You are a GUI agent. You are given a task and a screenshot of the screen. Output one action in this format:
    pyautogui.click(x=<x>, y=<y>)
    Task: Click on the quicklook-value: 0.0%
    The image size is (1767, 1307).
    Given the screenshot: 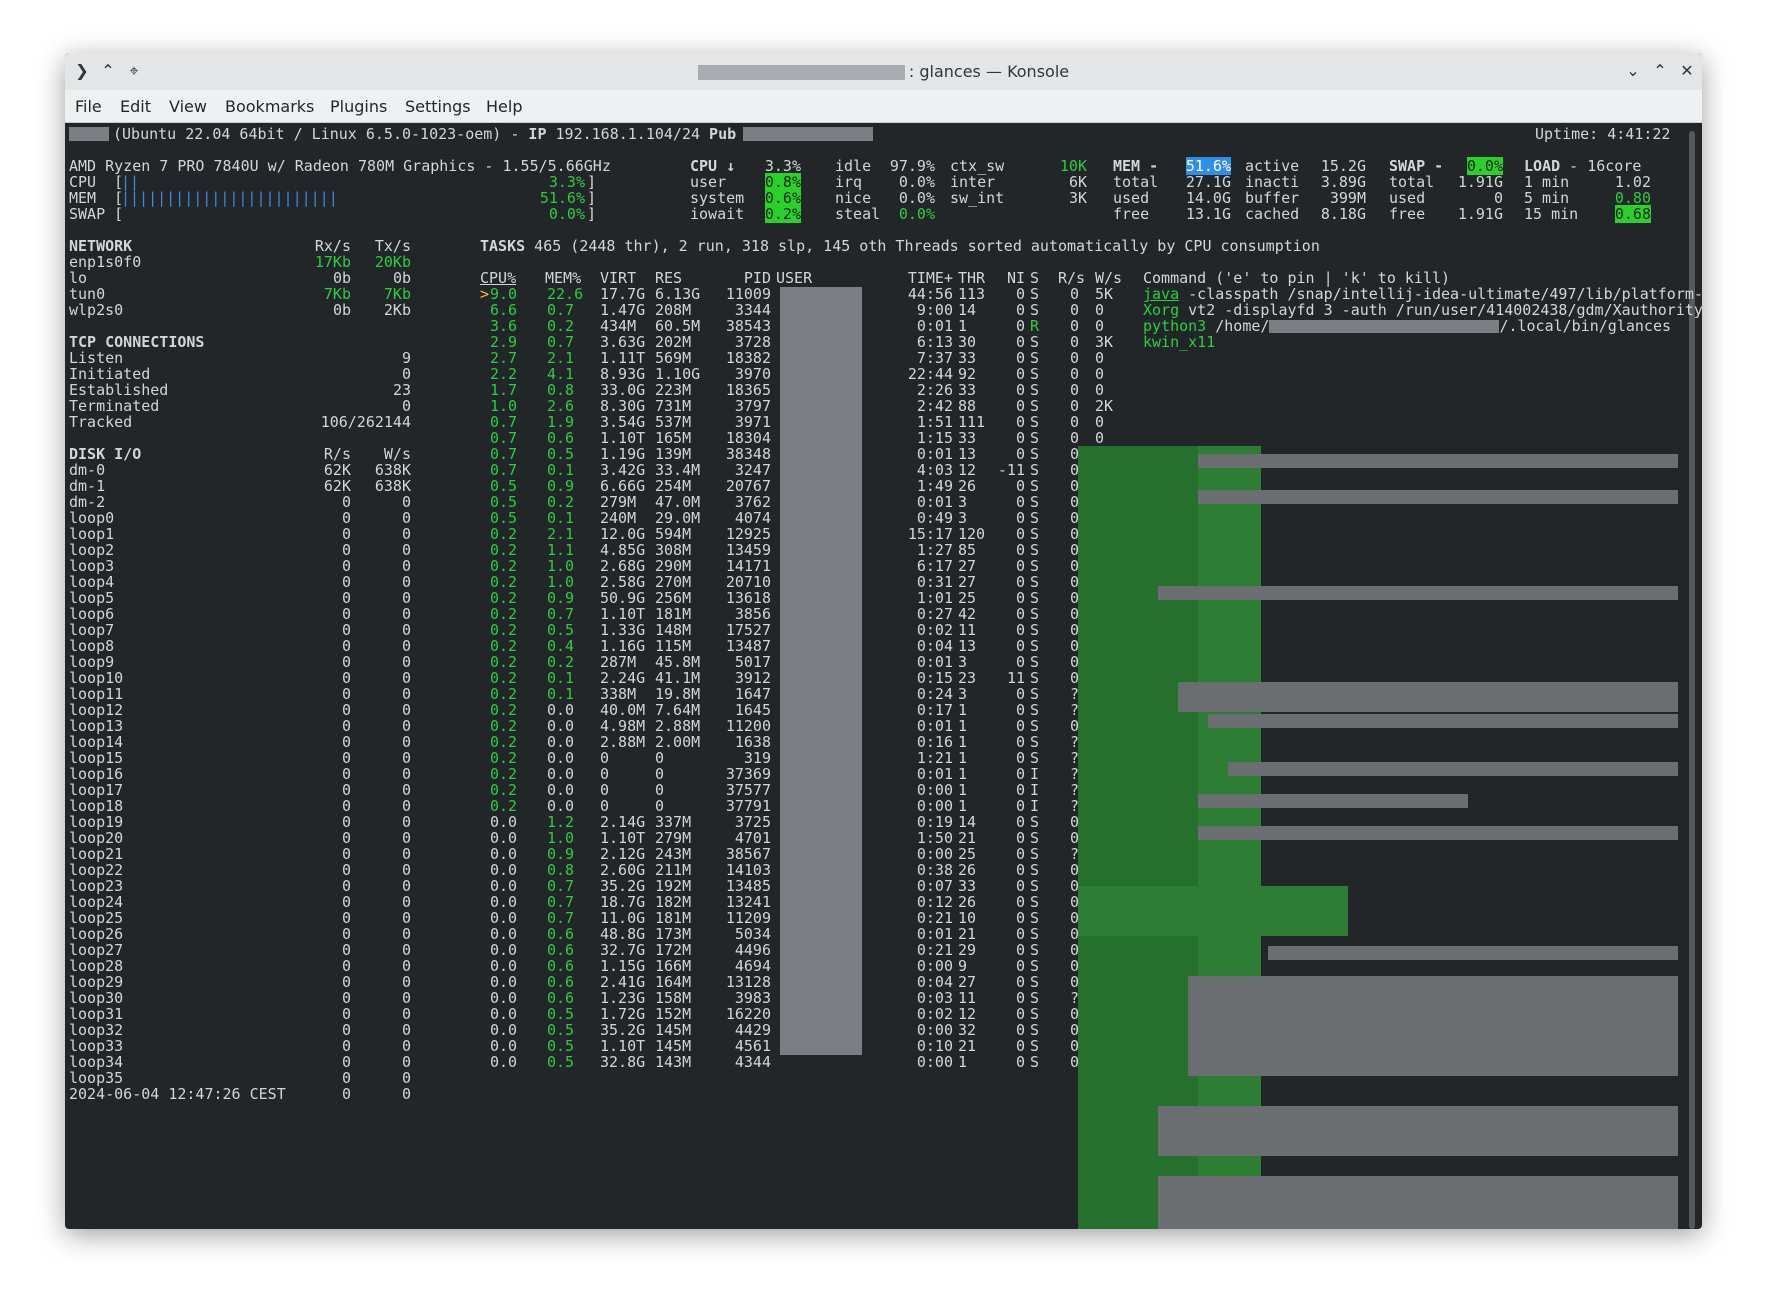 What is the action you would take?
    pyautogui.click(x=566, y=214)
    